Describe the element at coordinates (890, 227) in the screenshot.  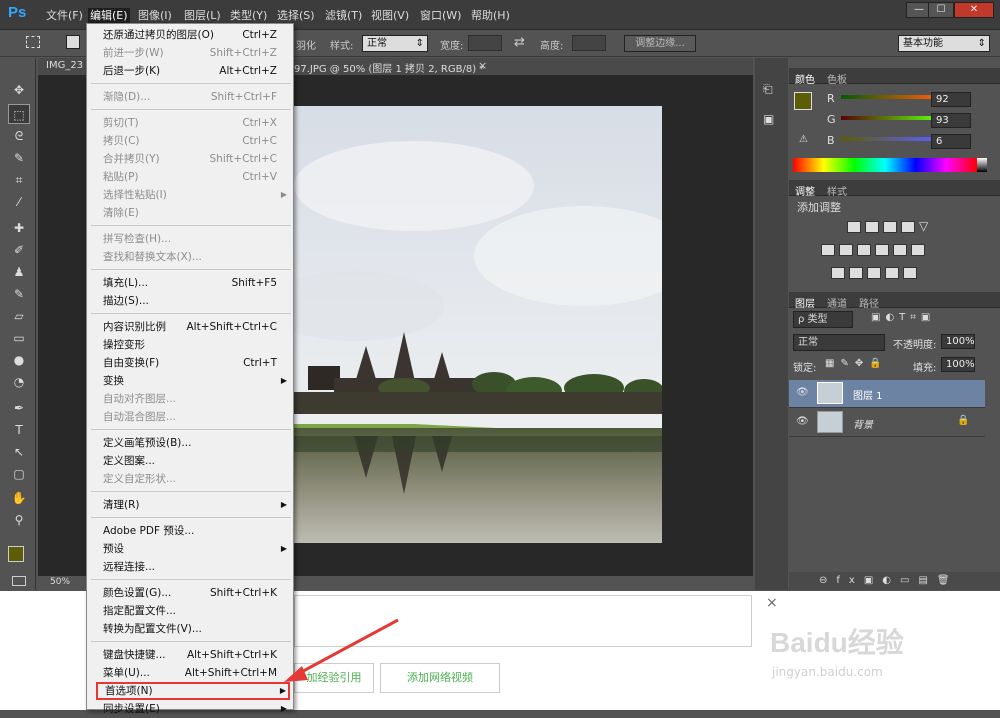
I see `curves-icon` at that location.